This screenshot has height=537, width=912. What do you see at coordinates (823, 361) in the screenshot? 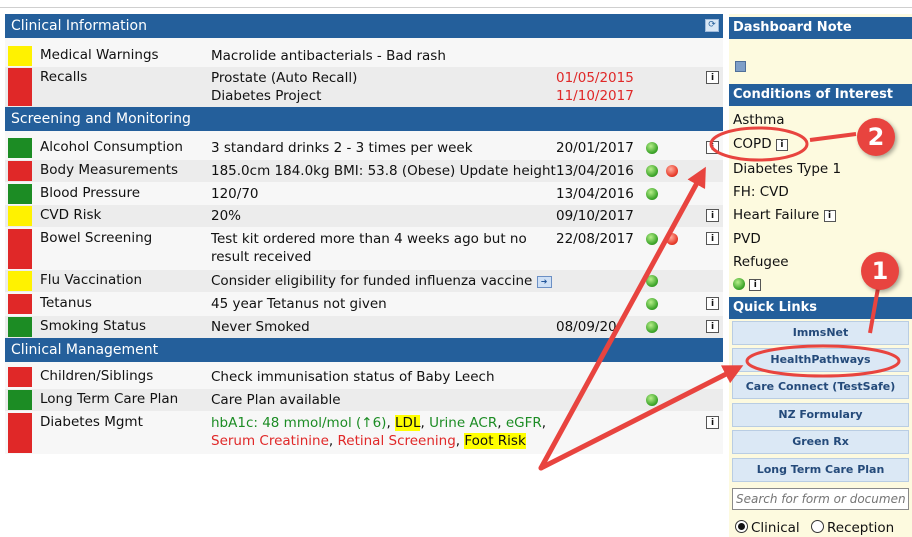
I see `highlight-ellipse-healthpathways` at bounding box center [823, 361].